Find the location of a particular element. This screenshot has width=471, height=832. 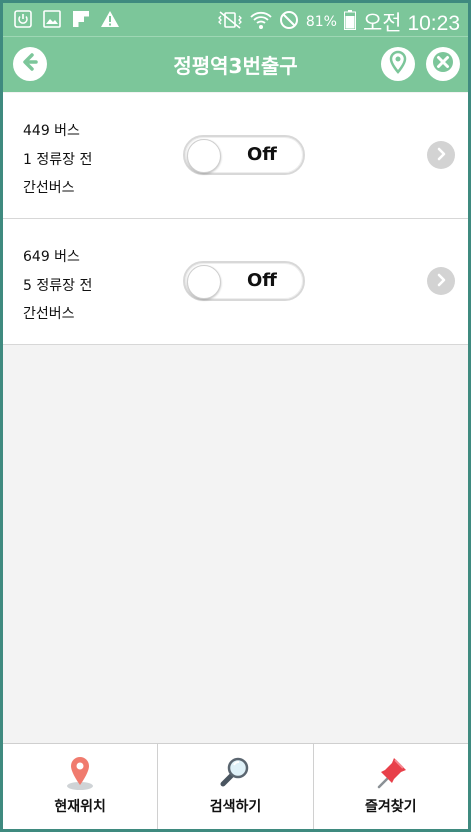

close-button is located at coordinates (443, 64).